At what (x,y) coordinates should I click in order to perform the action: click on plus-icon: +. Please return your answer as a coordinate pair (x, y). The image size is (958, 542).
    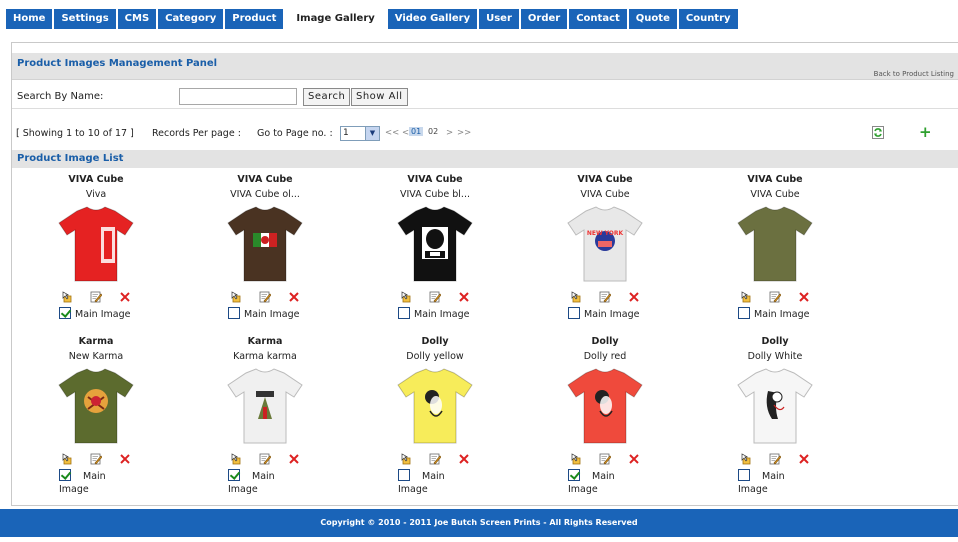
    Looking at the image, I should click on (925, 132).